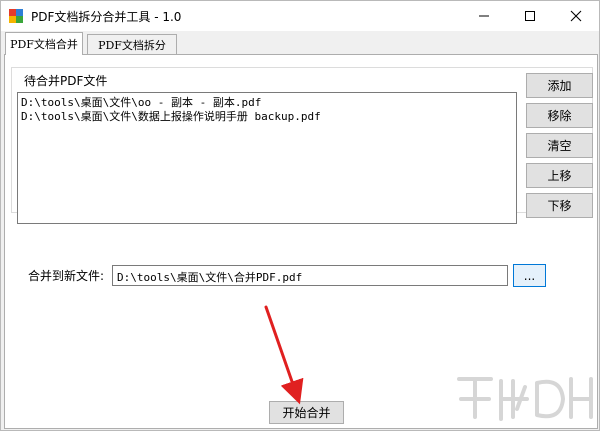 The width and height of the screenshot is (600, 431). I want to click on move-up-button: 上移, so click(559, 175).